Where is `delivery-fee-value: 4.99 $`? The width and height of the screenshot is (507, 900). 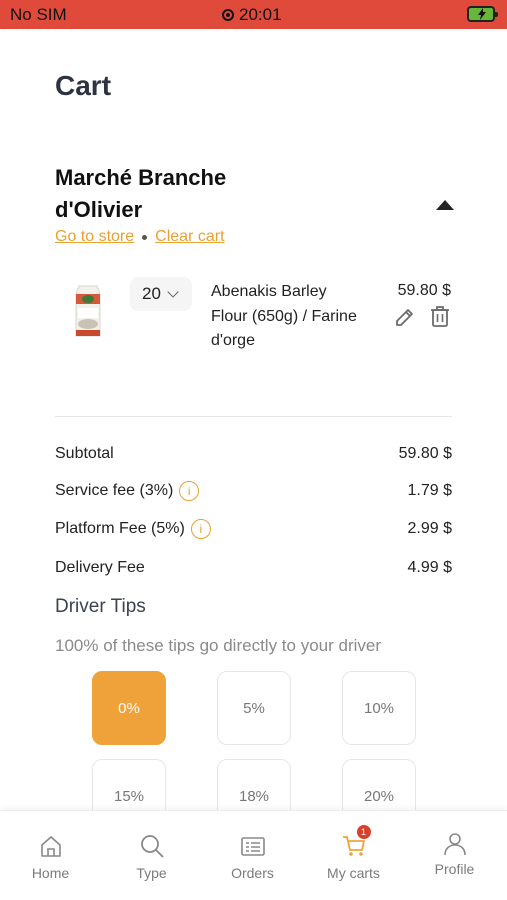 delivery-fee-value: 4.99 $ is located at coordinates (429, 567).